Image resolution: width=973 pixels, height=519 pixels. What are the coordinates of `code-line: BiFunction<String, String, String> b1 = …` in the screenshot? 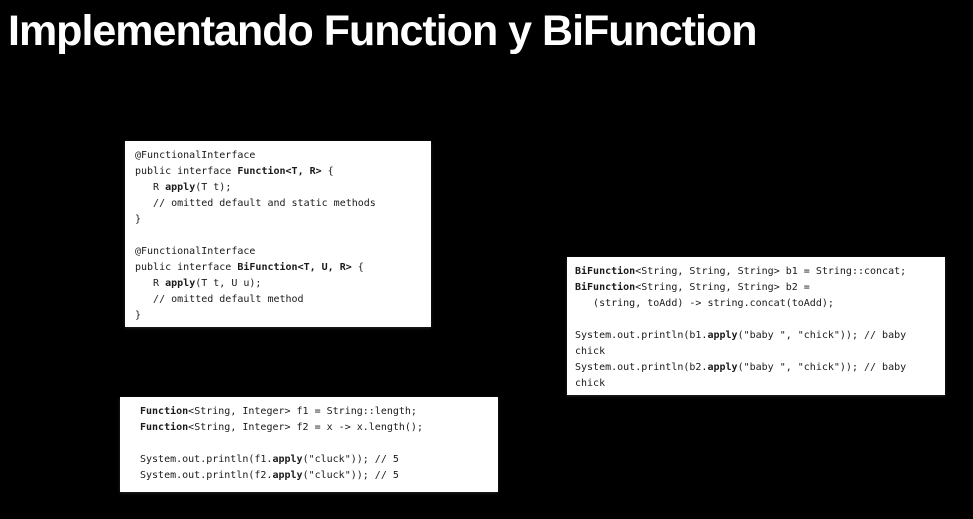 It's located at (760, 272).